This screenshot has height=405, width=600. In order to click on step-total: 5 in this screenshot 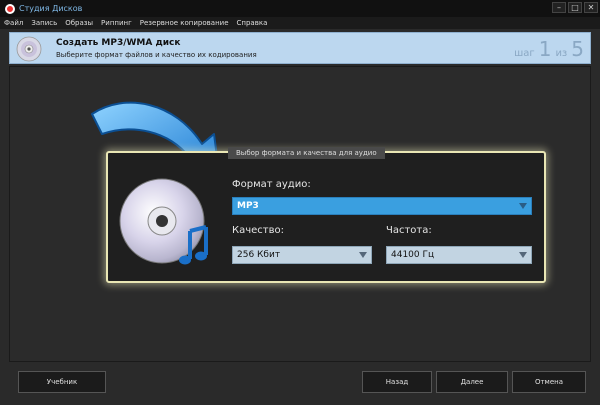, I will do `click(577, 49)`.